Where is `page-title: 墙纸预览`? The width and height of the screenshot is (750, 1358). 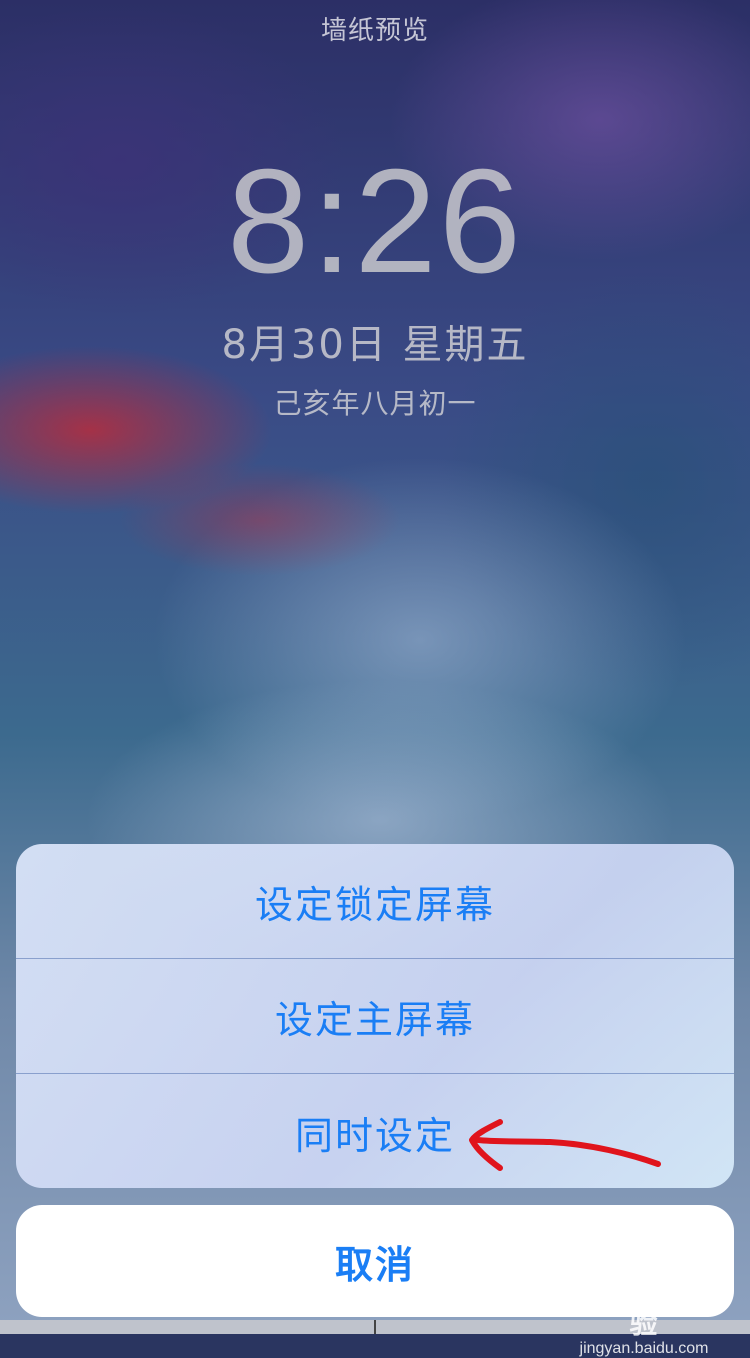 page-title: 墙纸预览 is located at coordinates (374, 31).